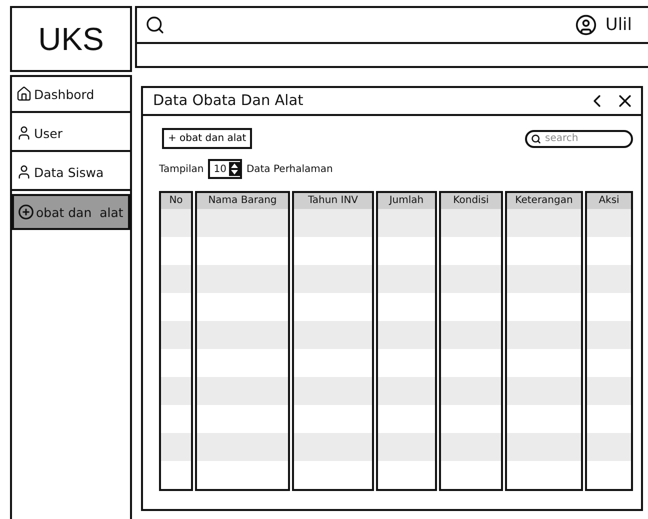  I want to click on user-avatar-icon, so click(586, 25).